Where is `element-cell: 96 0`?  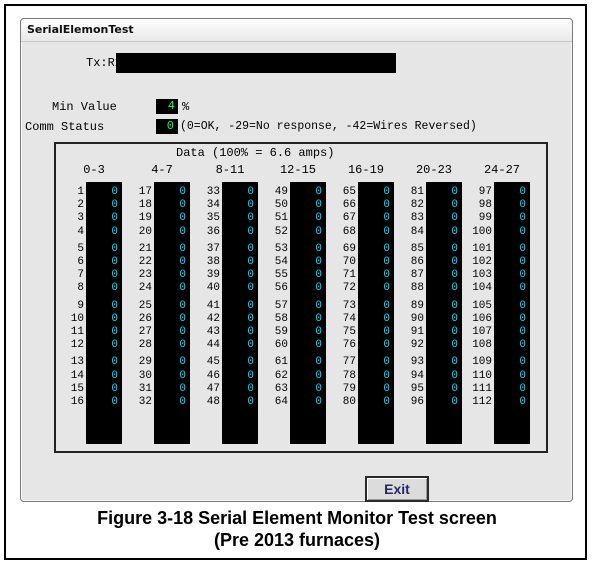
element-cell: 96 0 is located at coordinates (432, 402).